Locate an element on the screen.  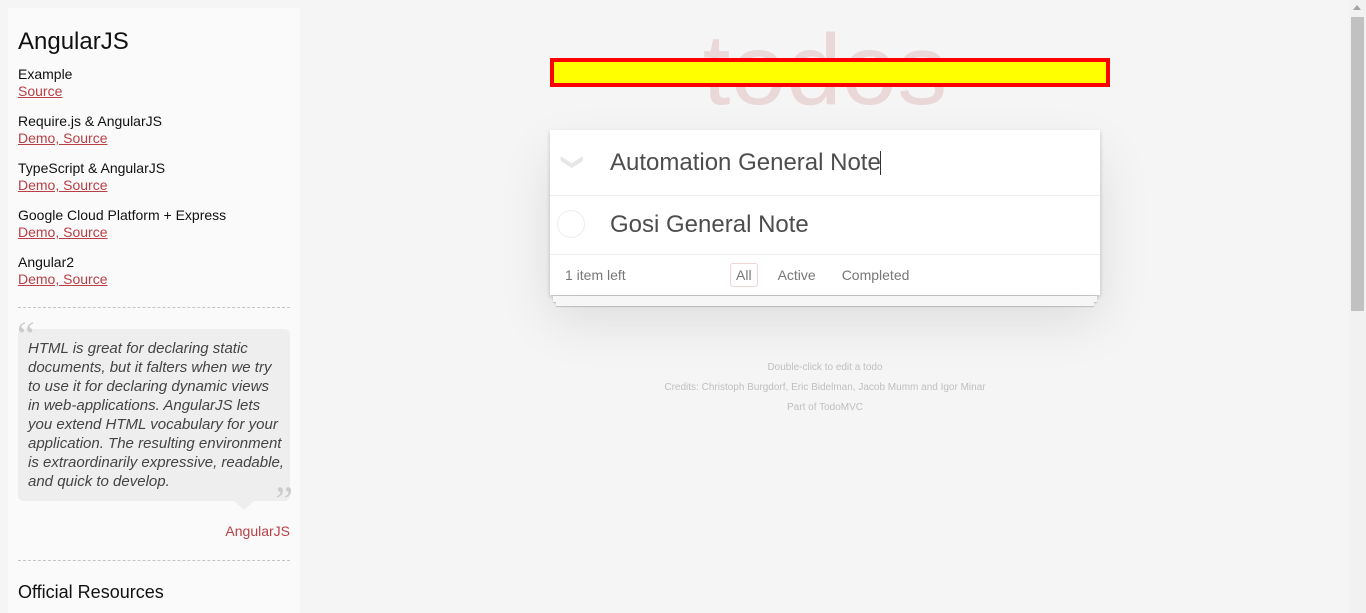
toggle-all-chevron-icon: ❯ is located at coordinates (573, 162).